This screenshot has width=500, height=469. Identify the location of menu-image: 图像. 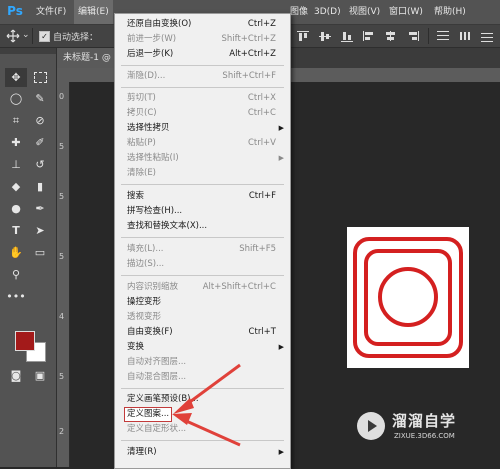
(299, 12).